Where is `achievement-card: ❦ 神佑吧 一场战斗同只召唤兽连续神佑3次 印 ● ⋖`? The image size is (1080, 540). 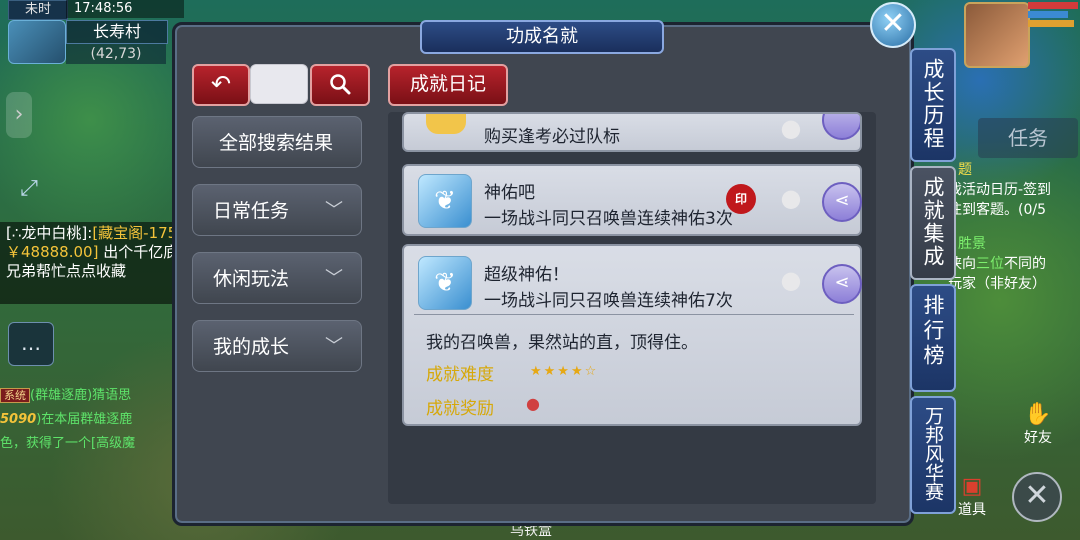
achievement-card: ❦ 神佑吧 一场战斗同只召唤兽连续神佑3次 印 ● ⋖ is located at coordinates (632, 200).